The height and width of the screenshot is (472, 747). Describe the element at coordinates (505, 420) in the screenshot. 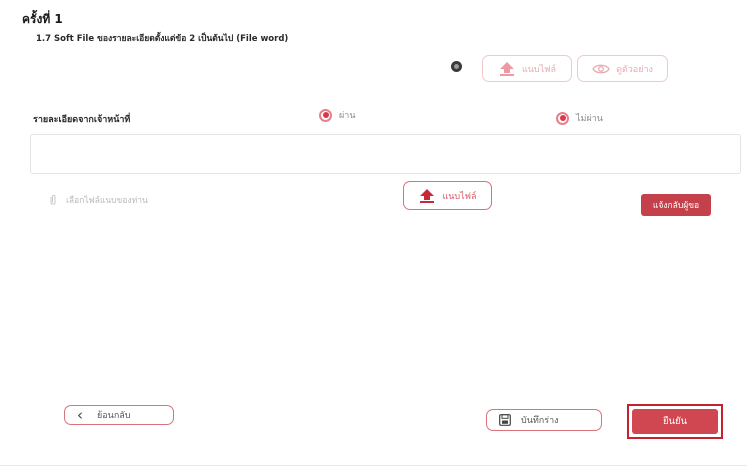

I see `save-icon` at that location.